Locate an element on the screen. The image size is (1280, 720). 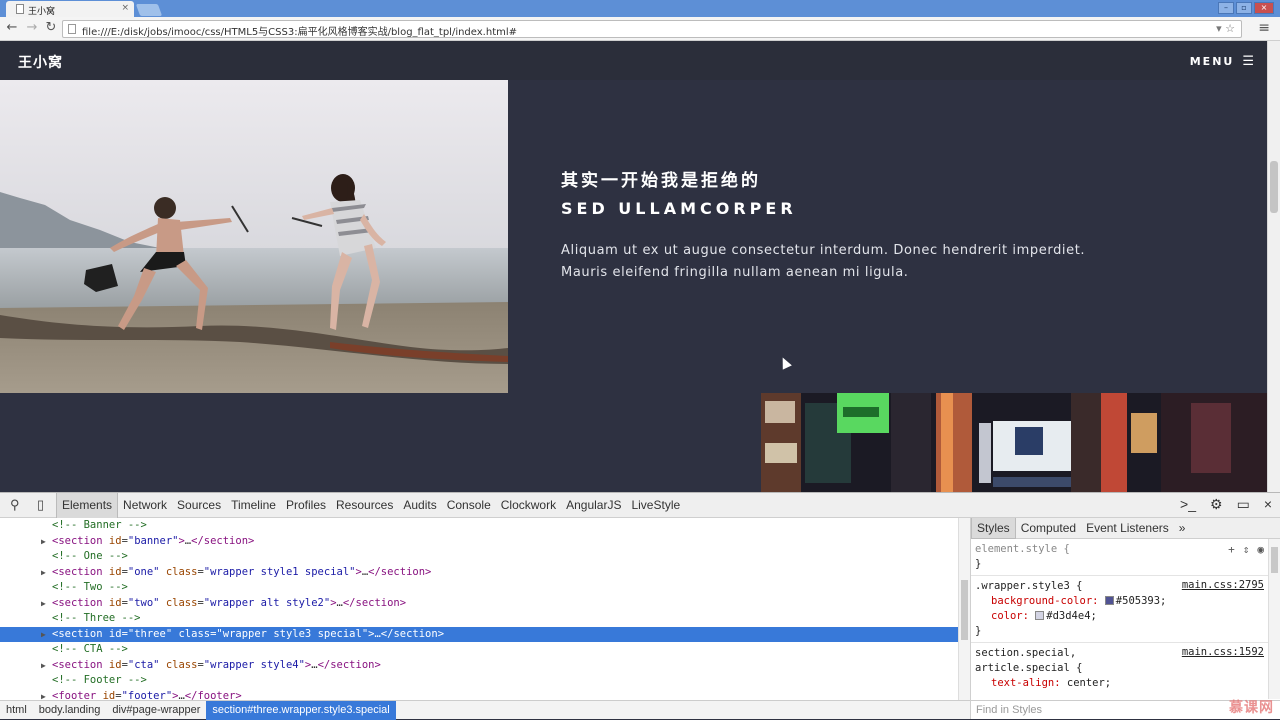
property-name: background-color: is located at coordinates (1045, 601).